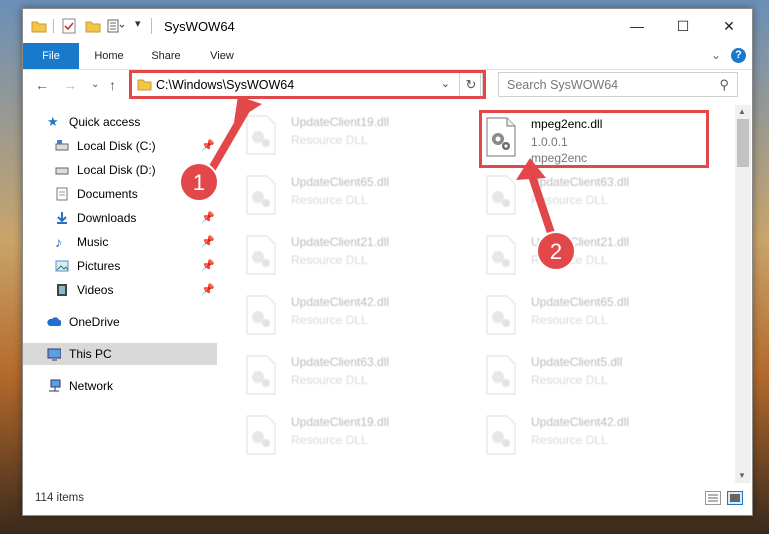  What do you see at coordinates (107, 218) in the screenshot?
I see `sidebar-item-label: Downloads` at bounding box center [107, 218].